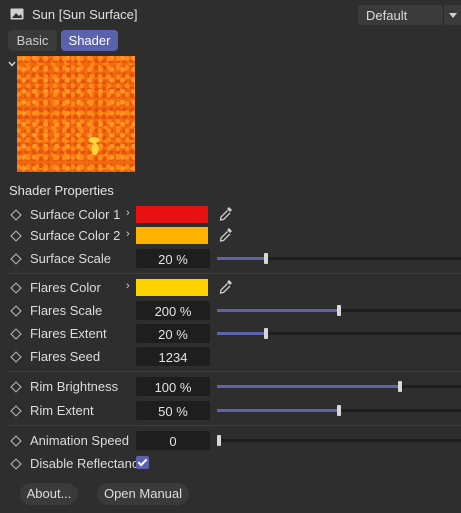  I want to click on label: Surface Scale, so click(70, 258).